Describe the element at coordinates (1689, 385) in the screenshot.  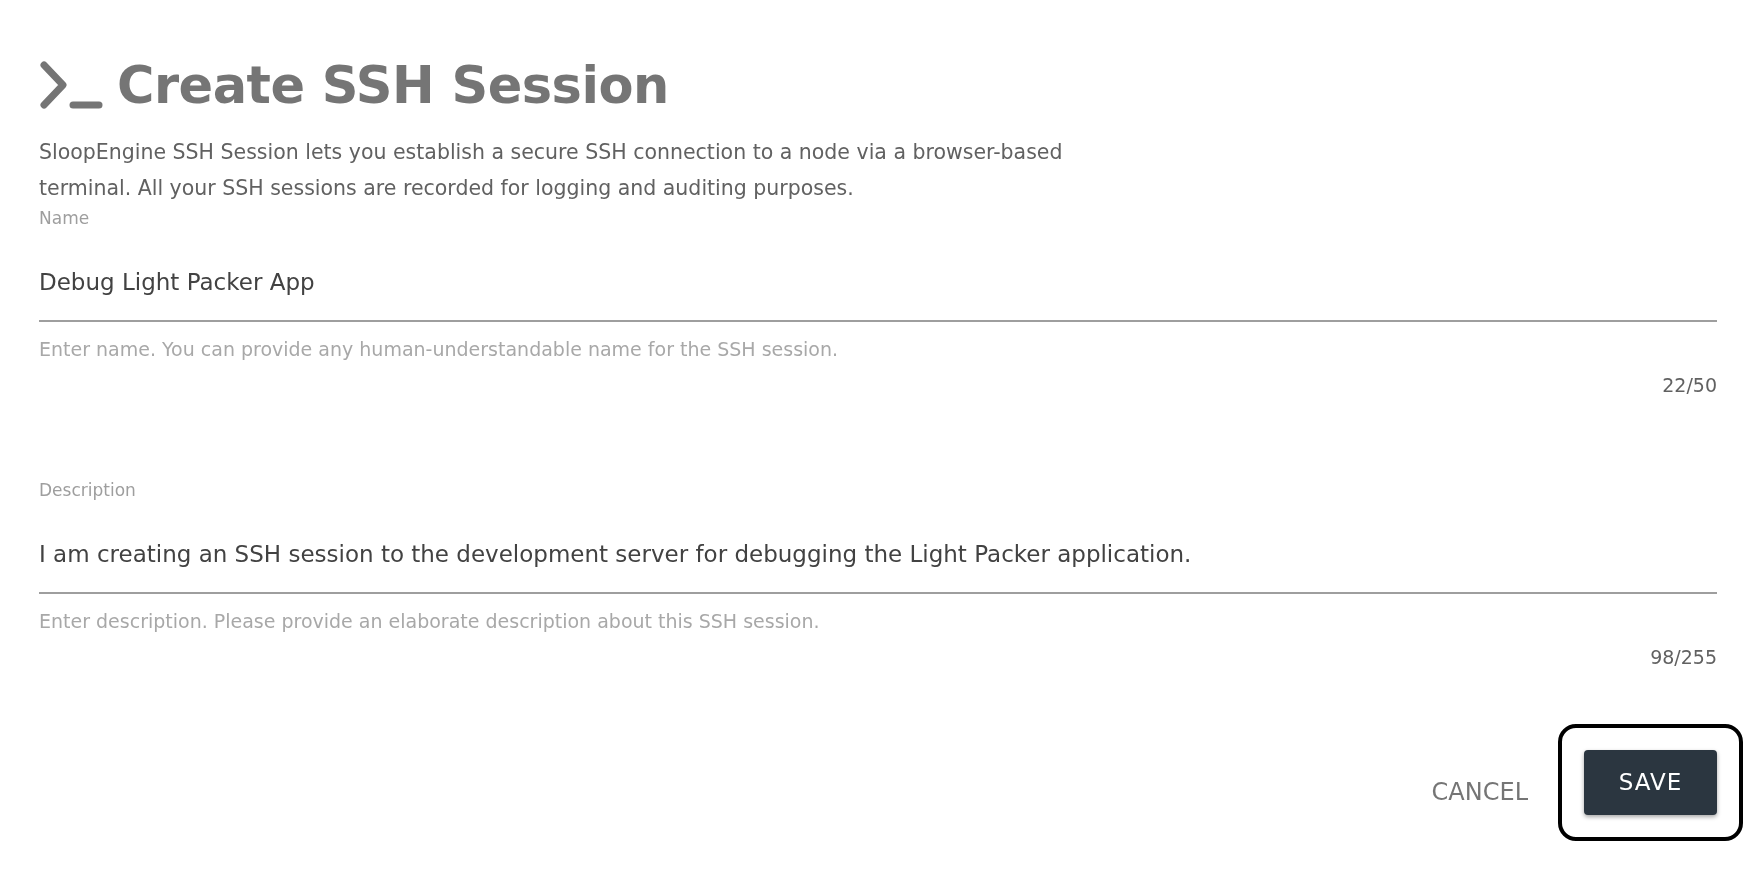
I see `character-counter: 22/50` at that location.